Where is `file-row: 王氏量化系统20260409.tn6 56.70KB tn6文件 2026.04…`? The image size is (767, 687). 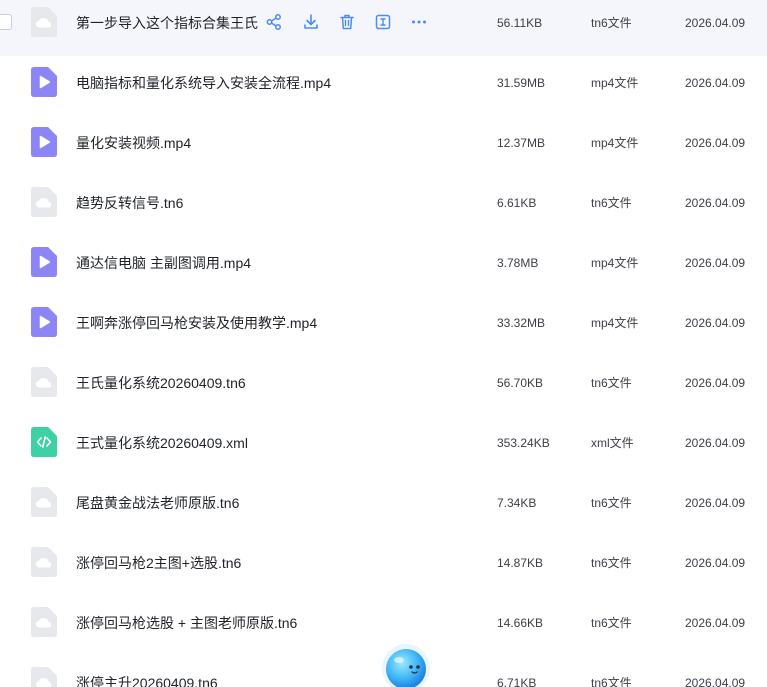
file-row: 王氏量化系统20260409.tn6 56.70KB tn6文件 2026.04… is located at coordinates (383, 386).